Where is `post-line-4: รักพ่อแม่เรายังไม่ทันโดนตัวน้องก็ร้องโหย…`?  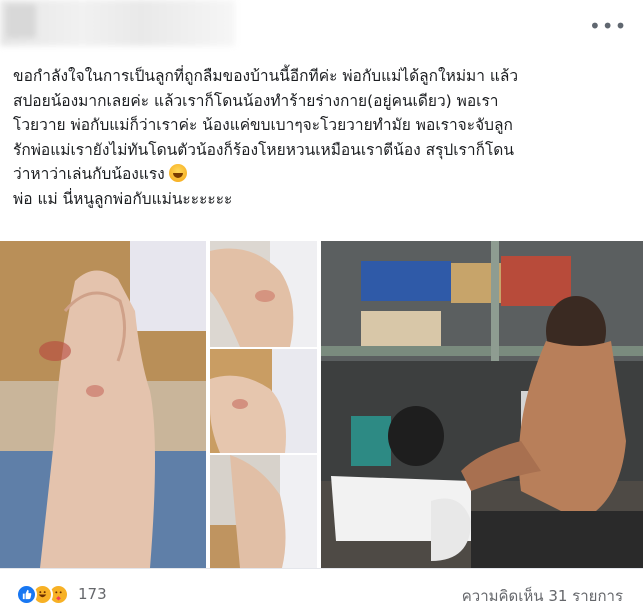
post-line-4: รักพ่อแม่เรายังไม่ทันโดนตัวน้องก็ร้องโหย… is located at coordinates (263, 149).